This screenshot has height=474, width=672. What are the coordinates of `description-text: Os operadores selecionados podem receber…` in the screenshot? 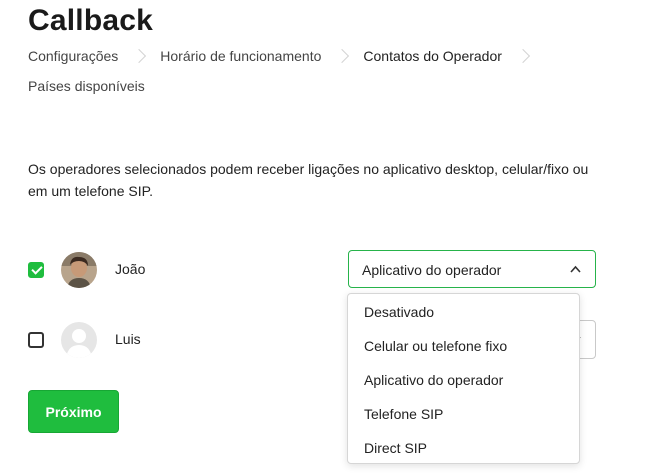 It's located at (308, 180).